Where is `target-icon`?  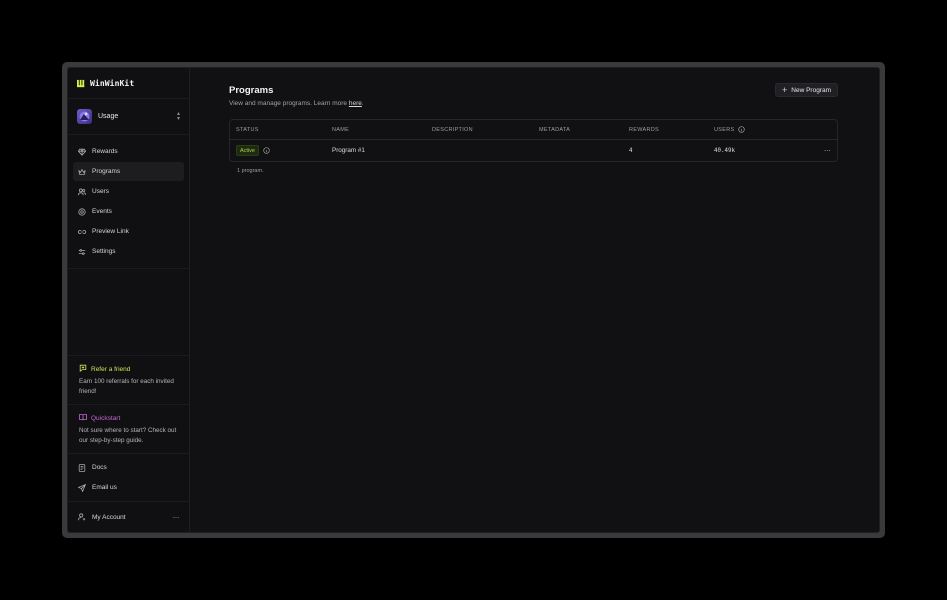
target-icon is located at coordinates (82, 211).